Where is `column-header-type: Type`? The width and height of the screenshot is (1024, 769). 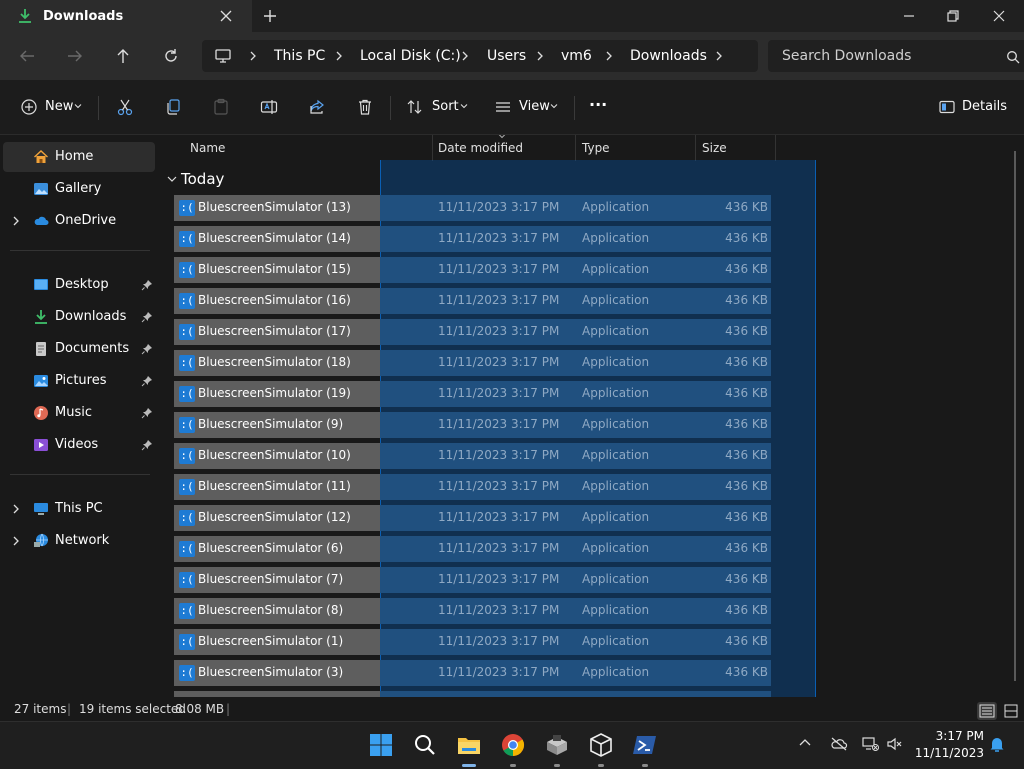 column-header-type: Type is located at coordinates (636, 148).